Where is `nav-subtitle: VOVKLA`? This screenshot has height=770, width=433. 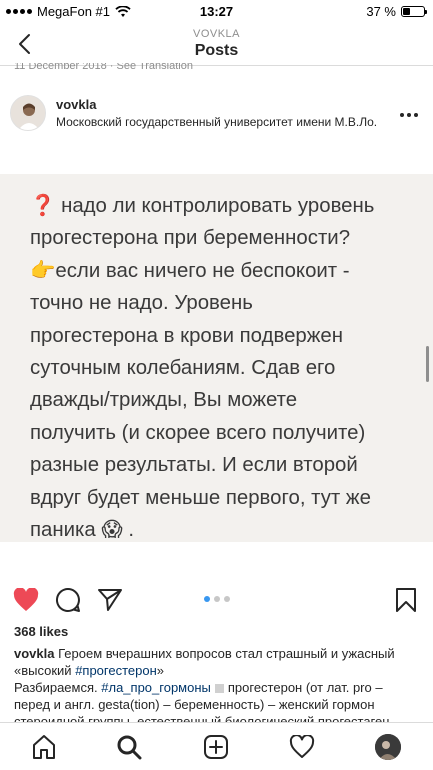 nav-subtitle: VOVKLA is located at coordinates (216, 34).